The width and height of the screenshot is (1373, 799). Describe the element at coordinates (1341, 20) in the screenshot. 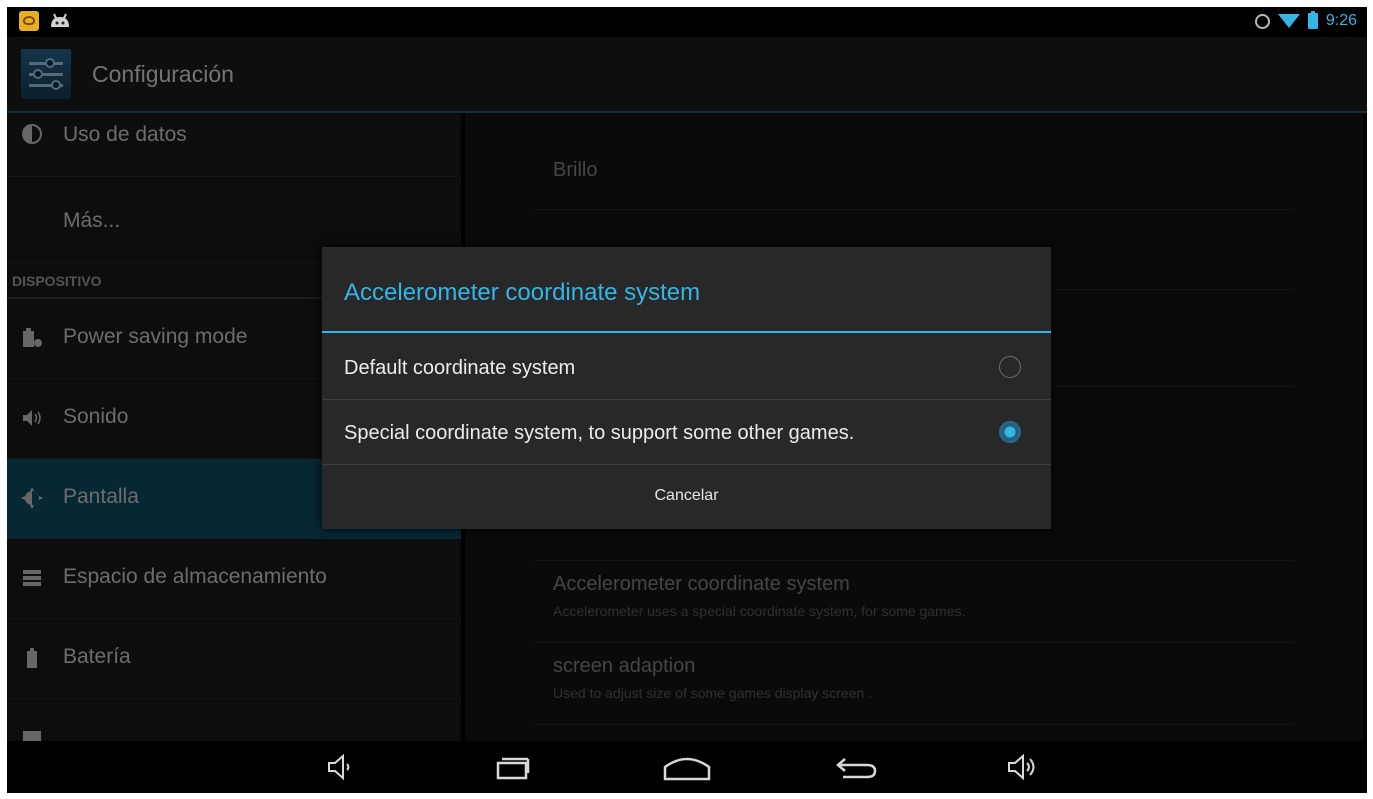

I see `clock: 9:26` at that location.